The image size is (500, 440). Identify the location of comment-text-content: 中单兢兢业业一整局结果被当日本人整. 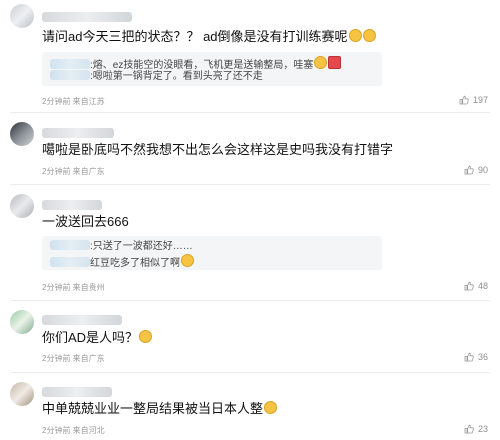
(153, 408).